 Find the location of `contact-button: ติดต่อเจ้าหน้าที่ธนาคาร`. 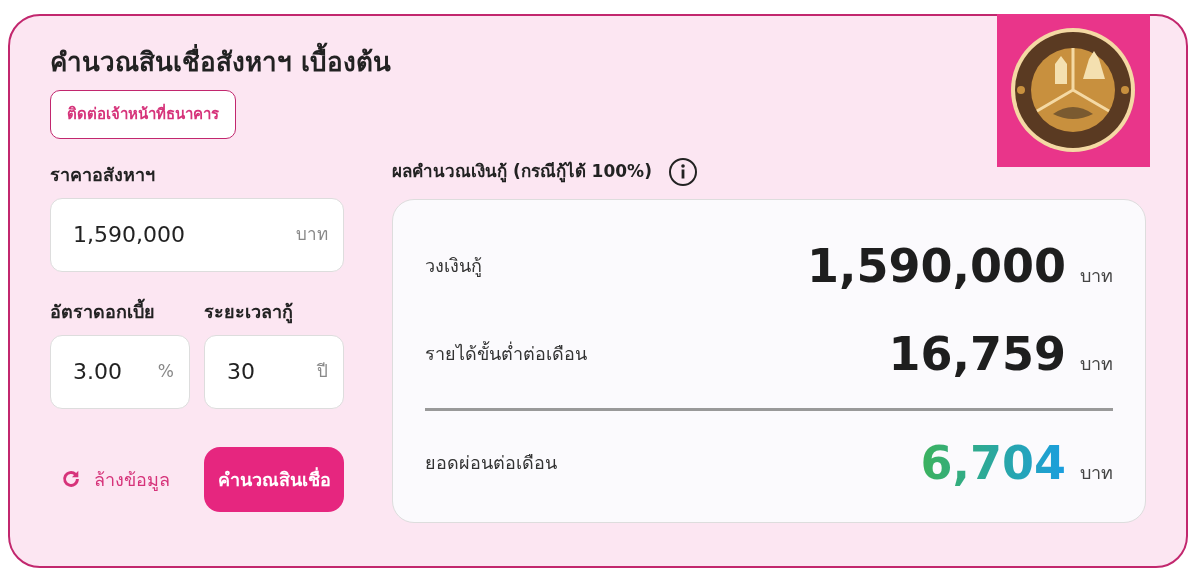

contact-button: ติดต่อเจ้าหน้าที่ธนาคาร is located at coordinates (143, 114).